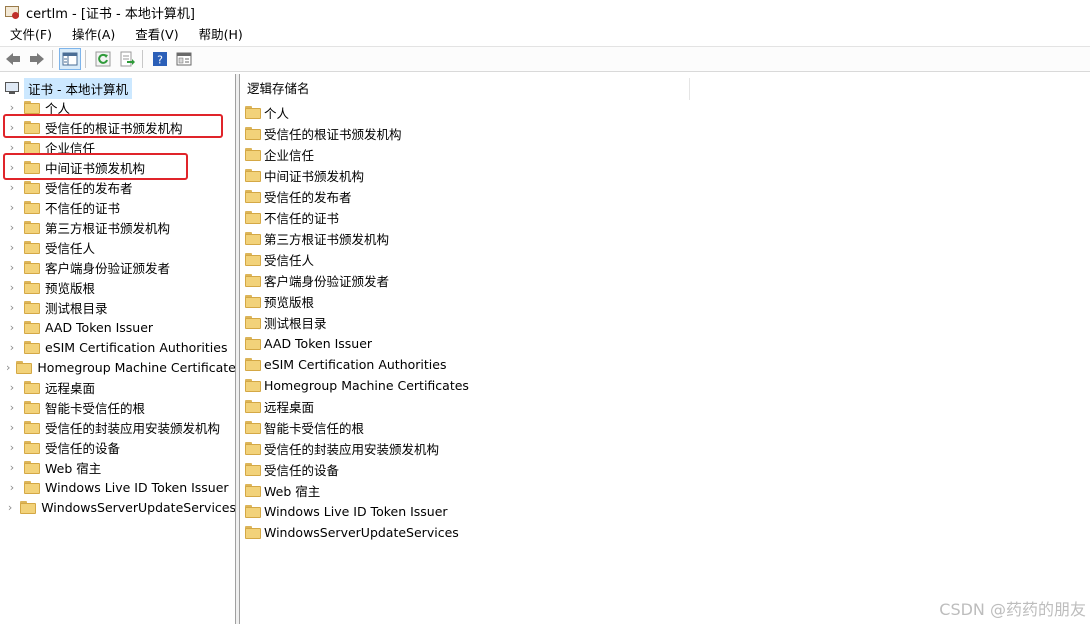 This screenshot has height=624, width=1090. Describe the element at coordinates (117, 407) in the screenshot. I see `tree-item: › 智能卡受信任的根` at that location.